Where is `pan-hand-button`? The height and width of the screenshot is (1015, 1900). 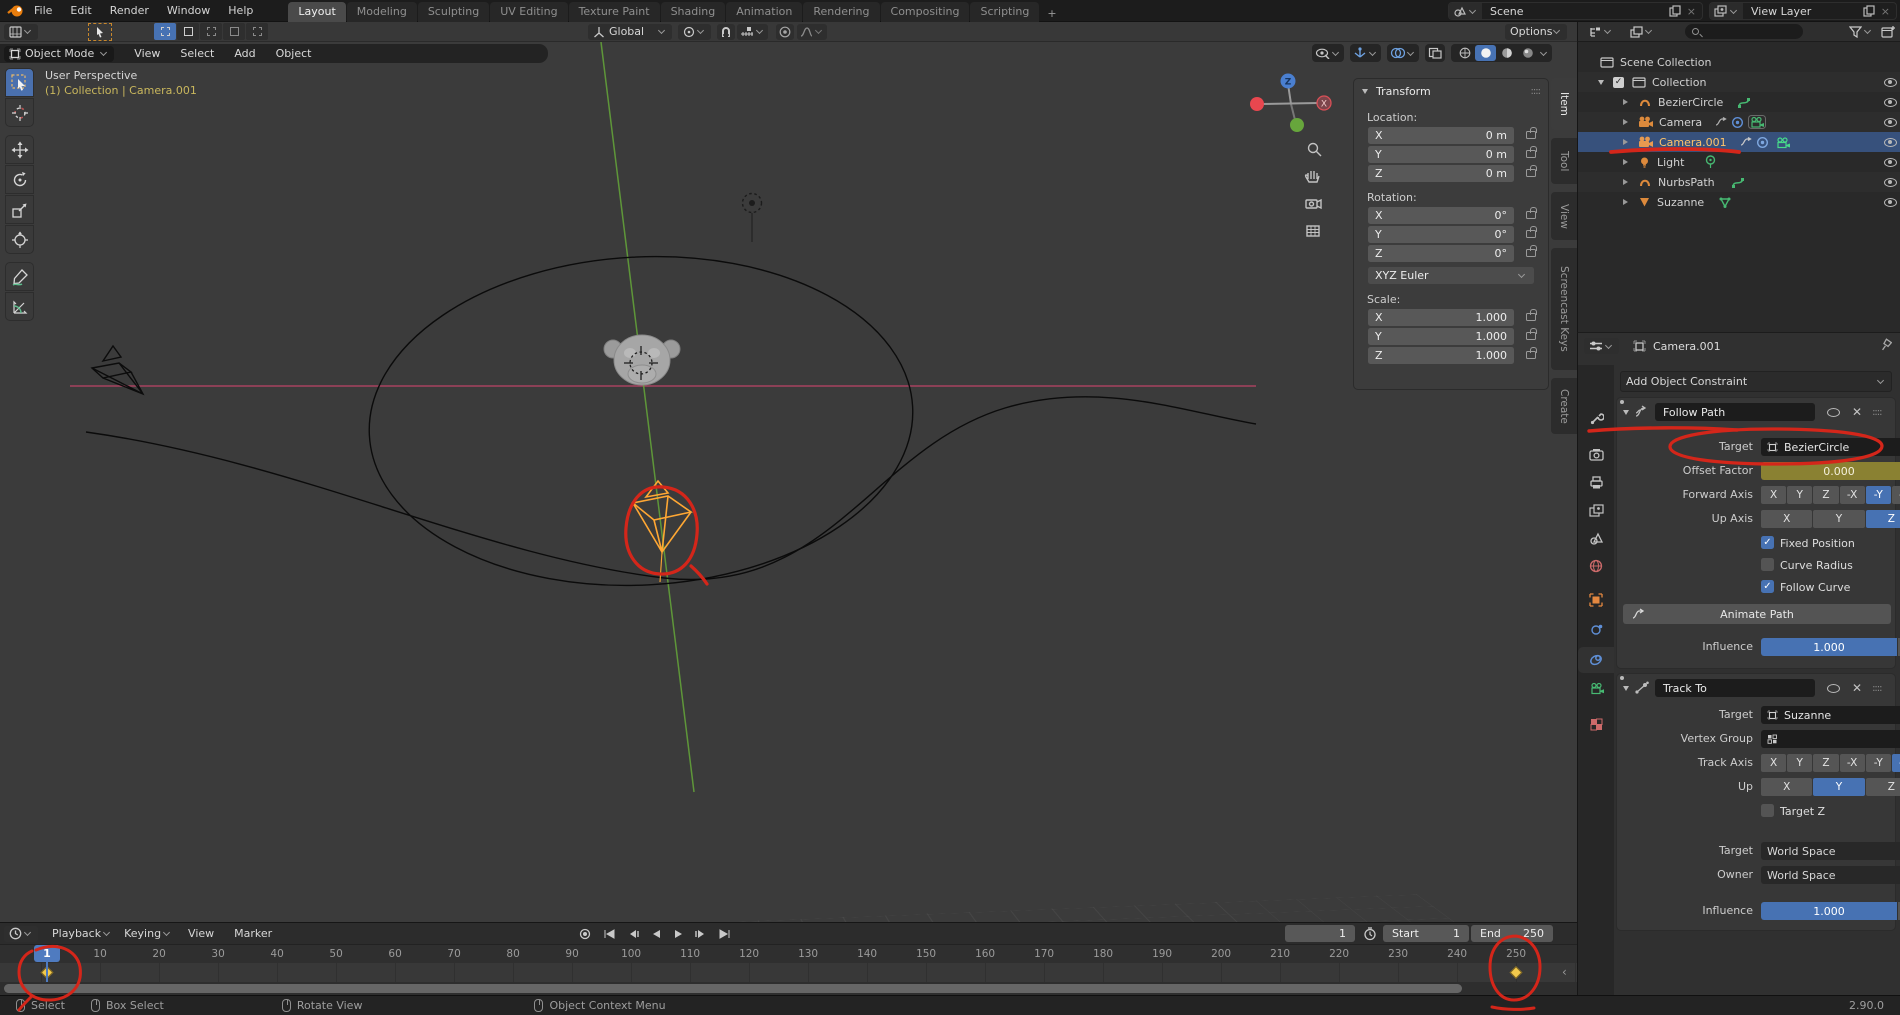
pan-hand-button is located at coordinates (1312, 177).